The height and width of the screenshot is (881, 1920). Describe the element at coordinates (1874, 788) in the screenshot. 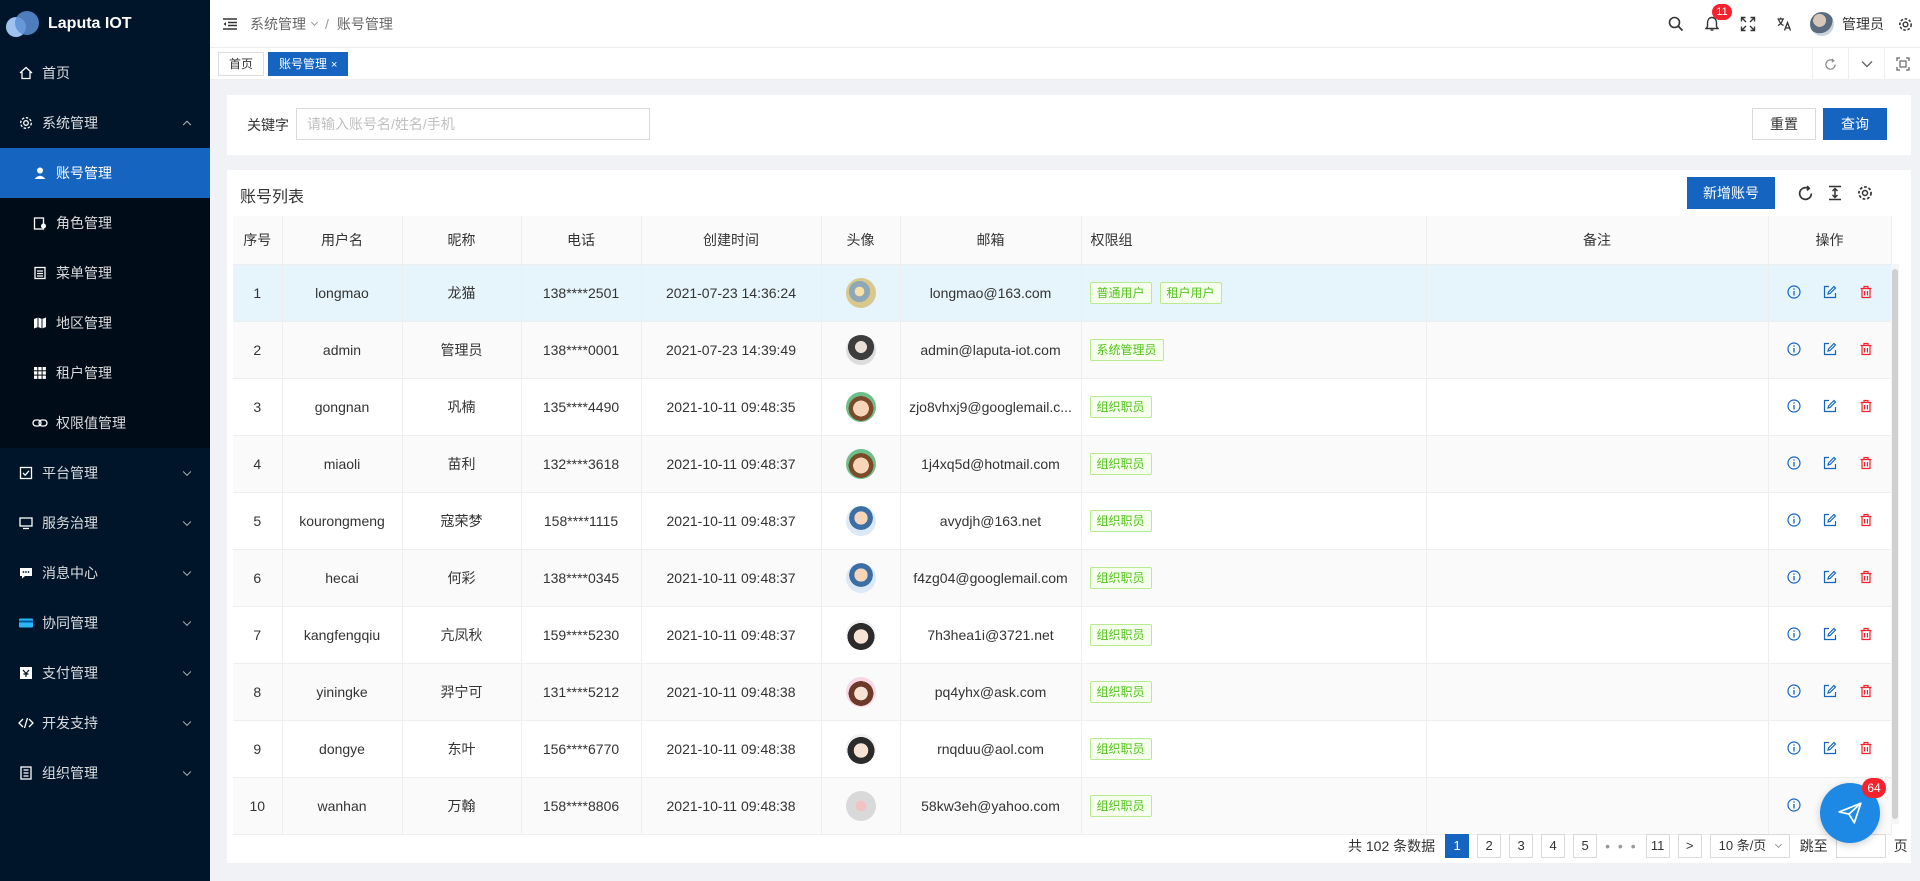

I see `float-badge: 64` at that location.